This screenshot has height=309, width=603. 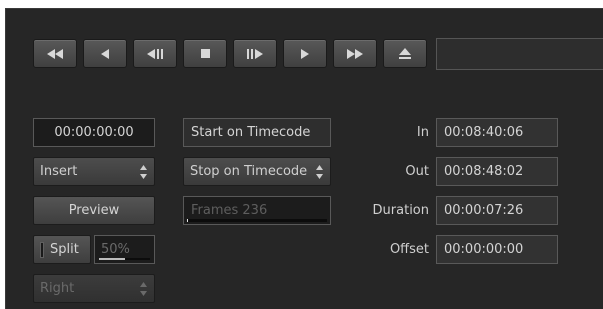 I want to click on step-forward-icon, so click(x=255, y=53).